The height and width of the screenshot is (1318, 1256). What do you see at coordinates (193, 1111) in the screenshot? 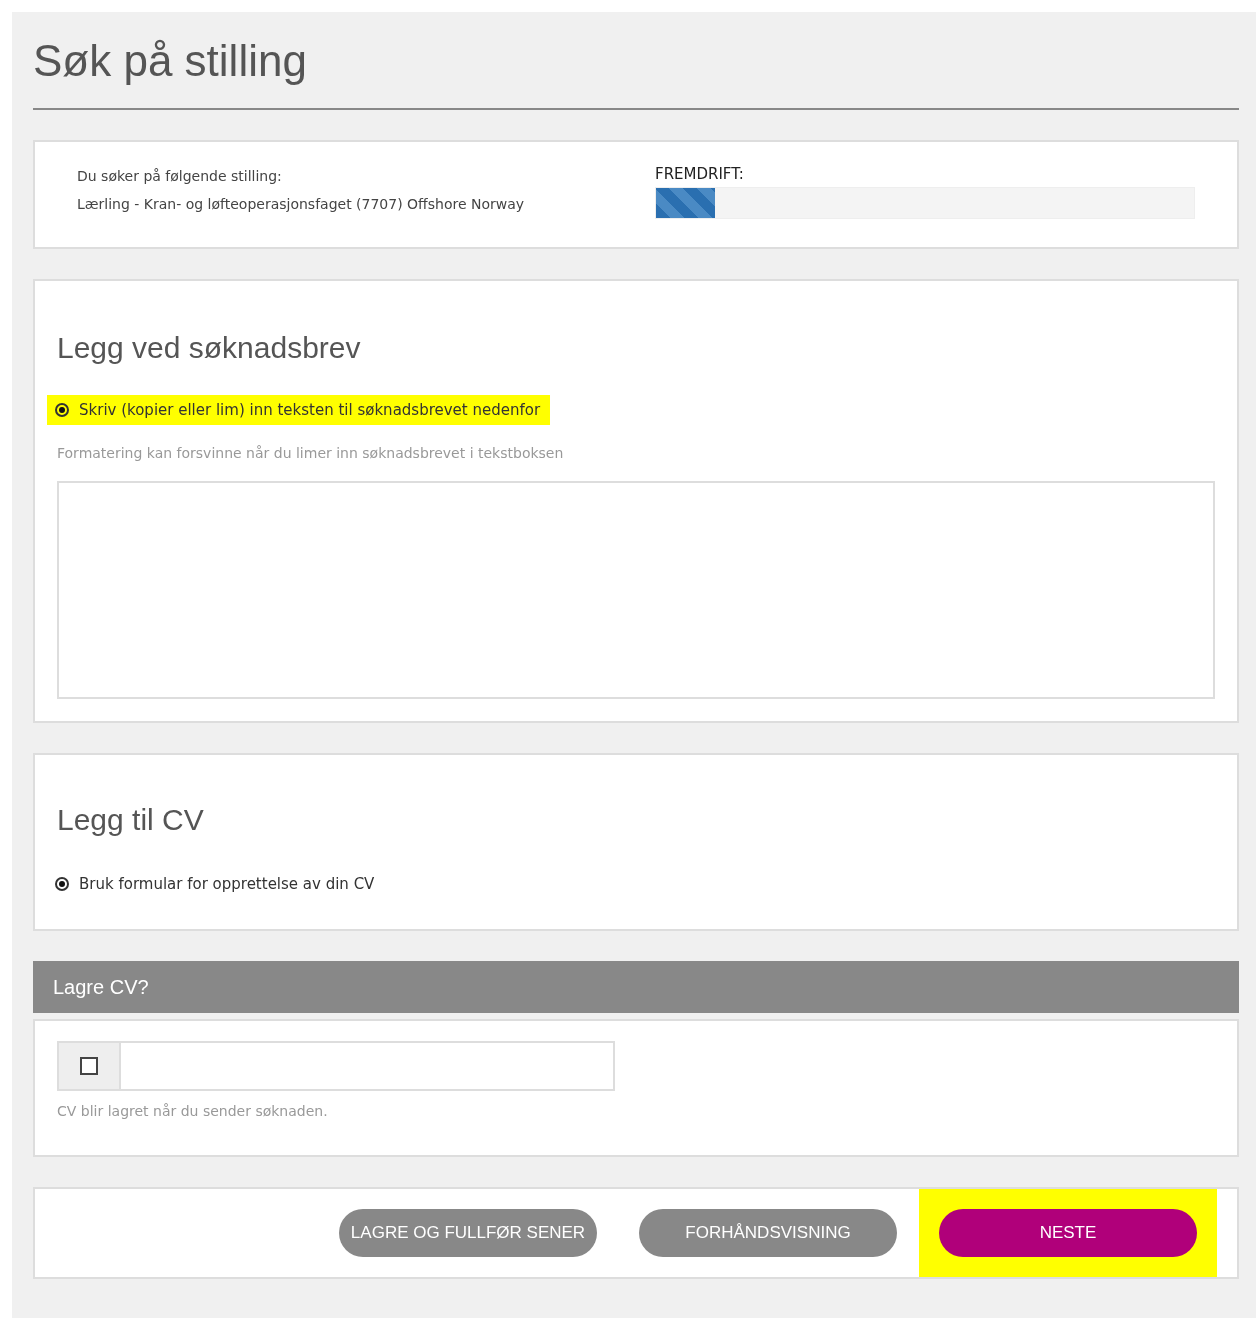
I see `note-text: CV blir lagret når du sender søknaden.` at bounding box center [193, 1111].